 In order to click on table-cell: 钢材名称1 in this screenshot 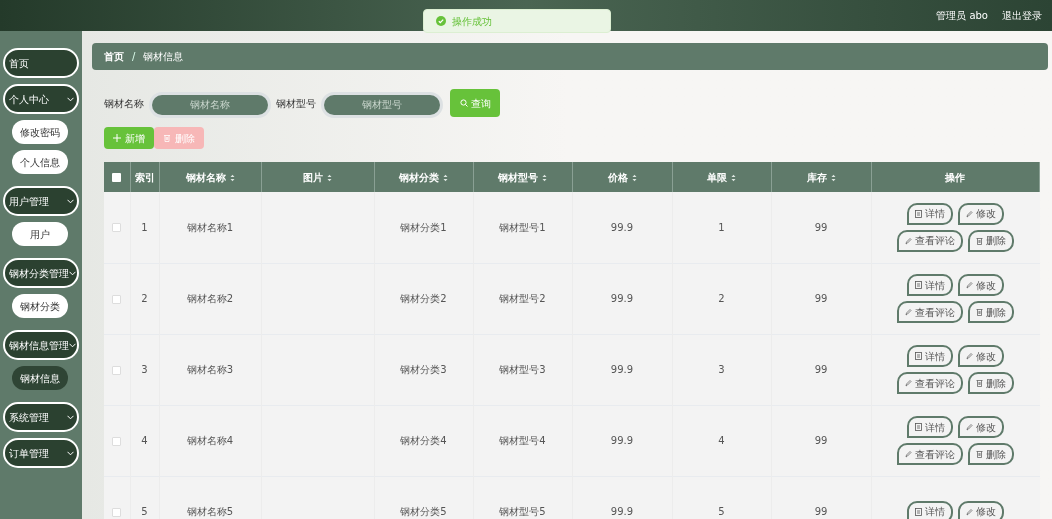, I will do `click(210, 227)`.